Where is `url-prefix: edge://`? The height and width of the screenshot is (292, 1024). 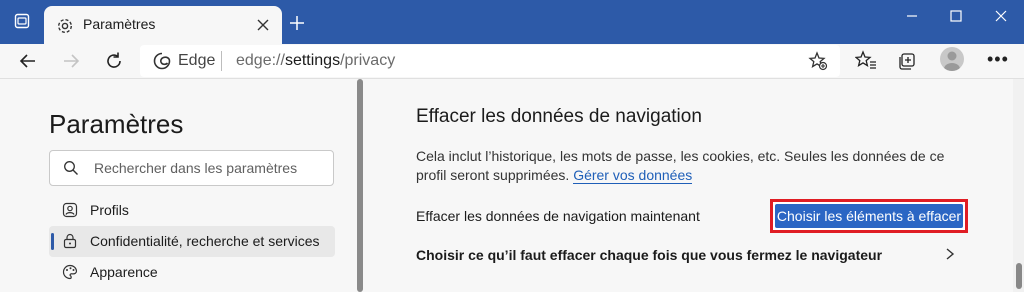 url-prefix: edge:// is located at coordinates (260, 60).